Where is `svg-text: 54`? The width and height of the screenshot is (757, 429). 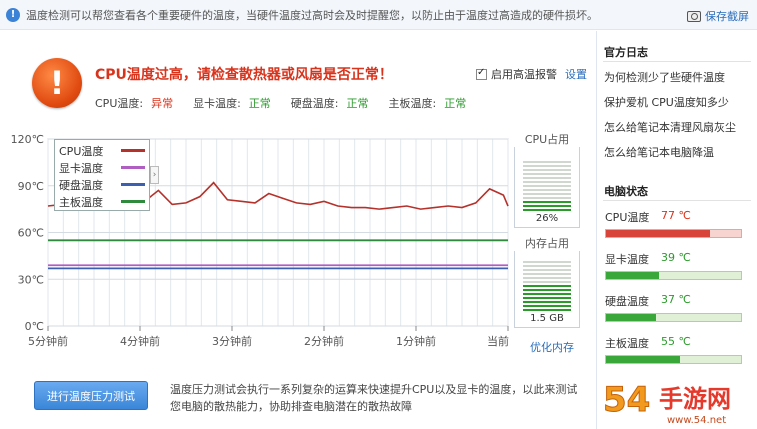 svg-text: 54 is located at coordinates (626, 400).